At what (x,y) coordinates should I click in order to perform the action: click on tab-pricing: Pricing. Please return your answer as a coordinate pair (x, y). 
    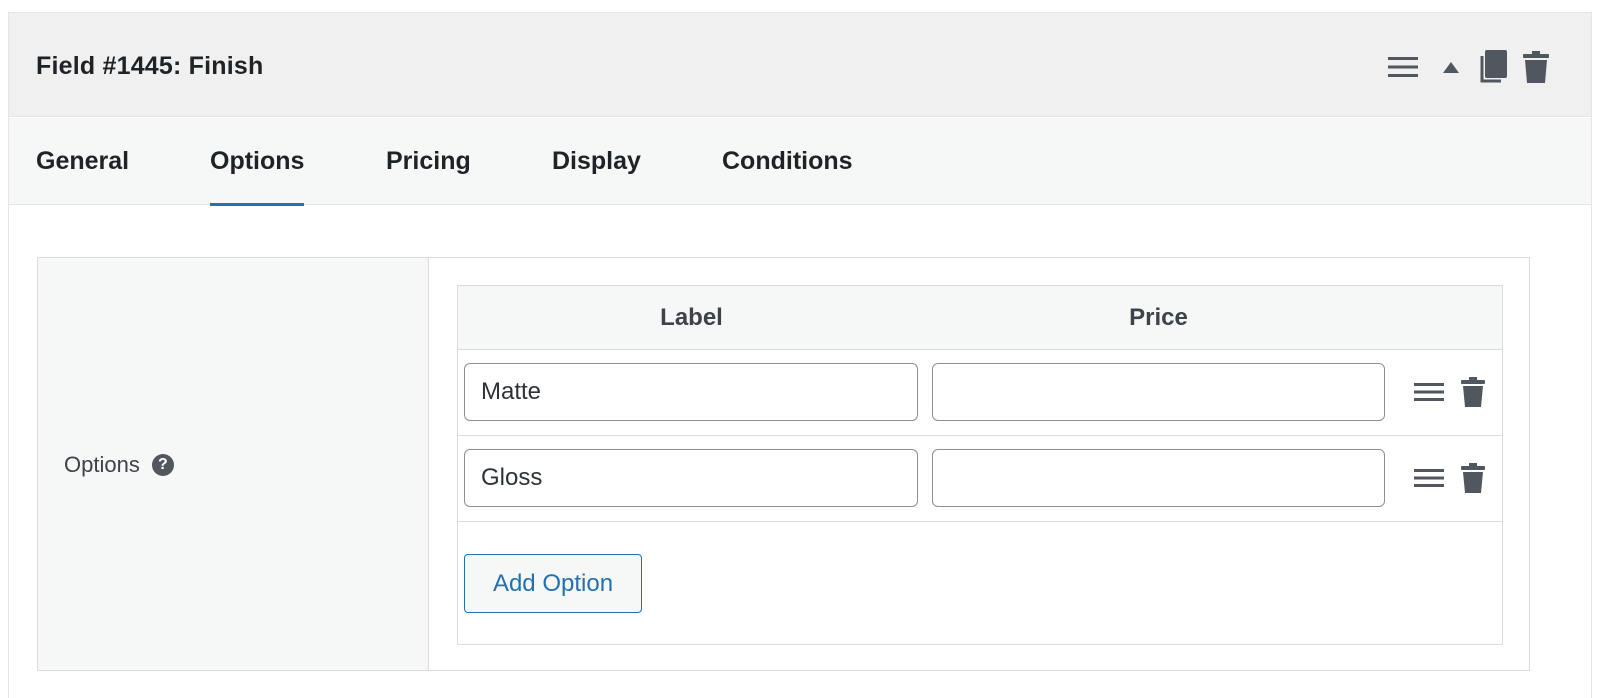
    Looking at the image, I should click on (428, 161).